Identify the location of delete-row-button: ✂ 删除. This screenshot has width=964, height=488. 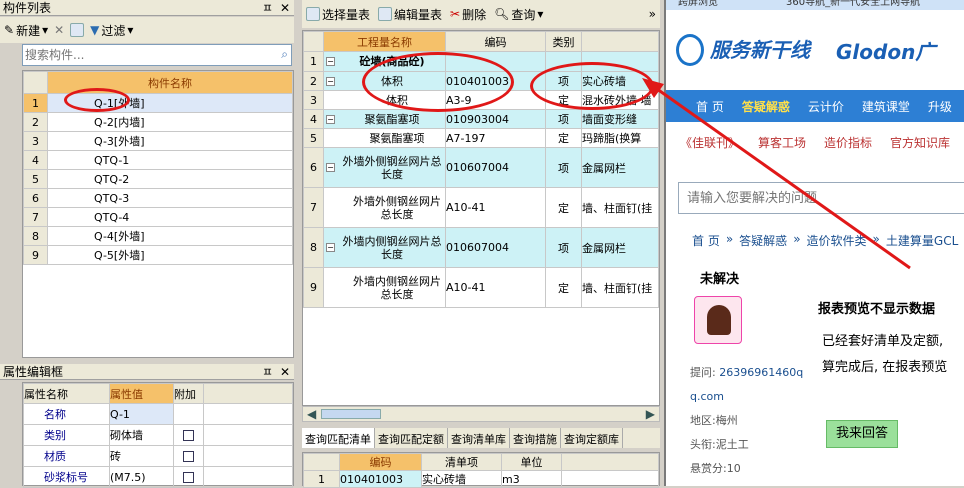
(468, 14).